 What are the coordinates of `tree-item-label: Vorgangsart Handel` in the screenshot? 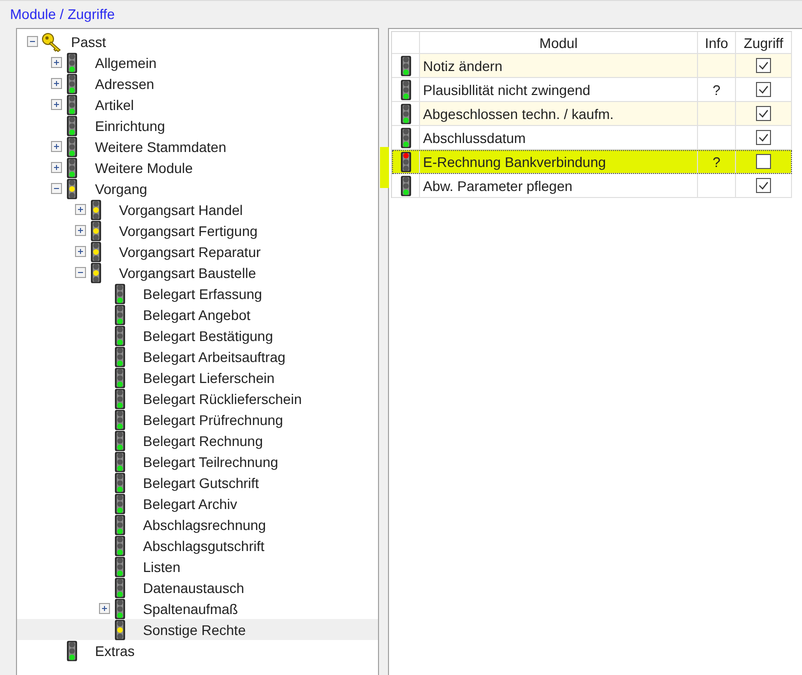 It's located at (179, 210).